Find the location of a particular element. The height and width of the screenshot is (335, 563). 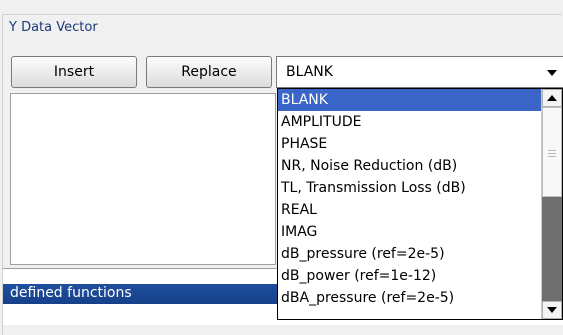

dropdown-option: REAL is located at coordinates (410, 210).